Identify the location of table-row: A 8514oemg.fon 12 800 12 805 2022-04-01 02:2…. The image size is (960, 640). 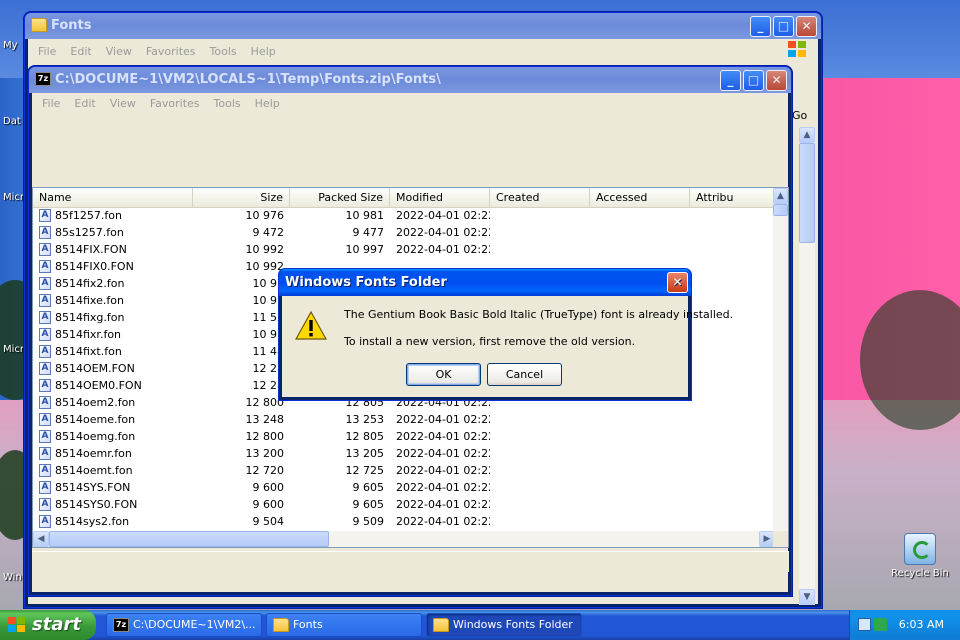
(404, 436).